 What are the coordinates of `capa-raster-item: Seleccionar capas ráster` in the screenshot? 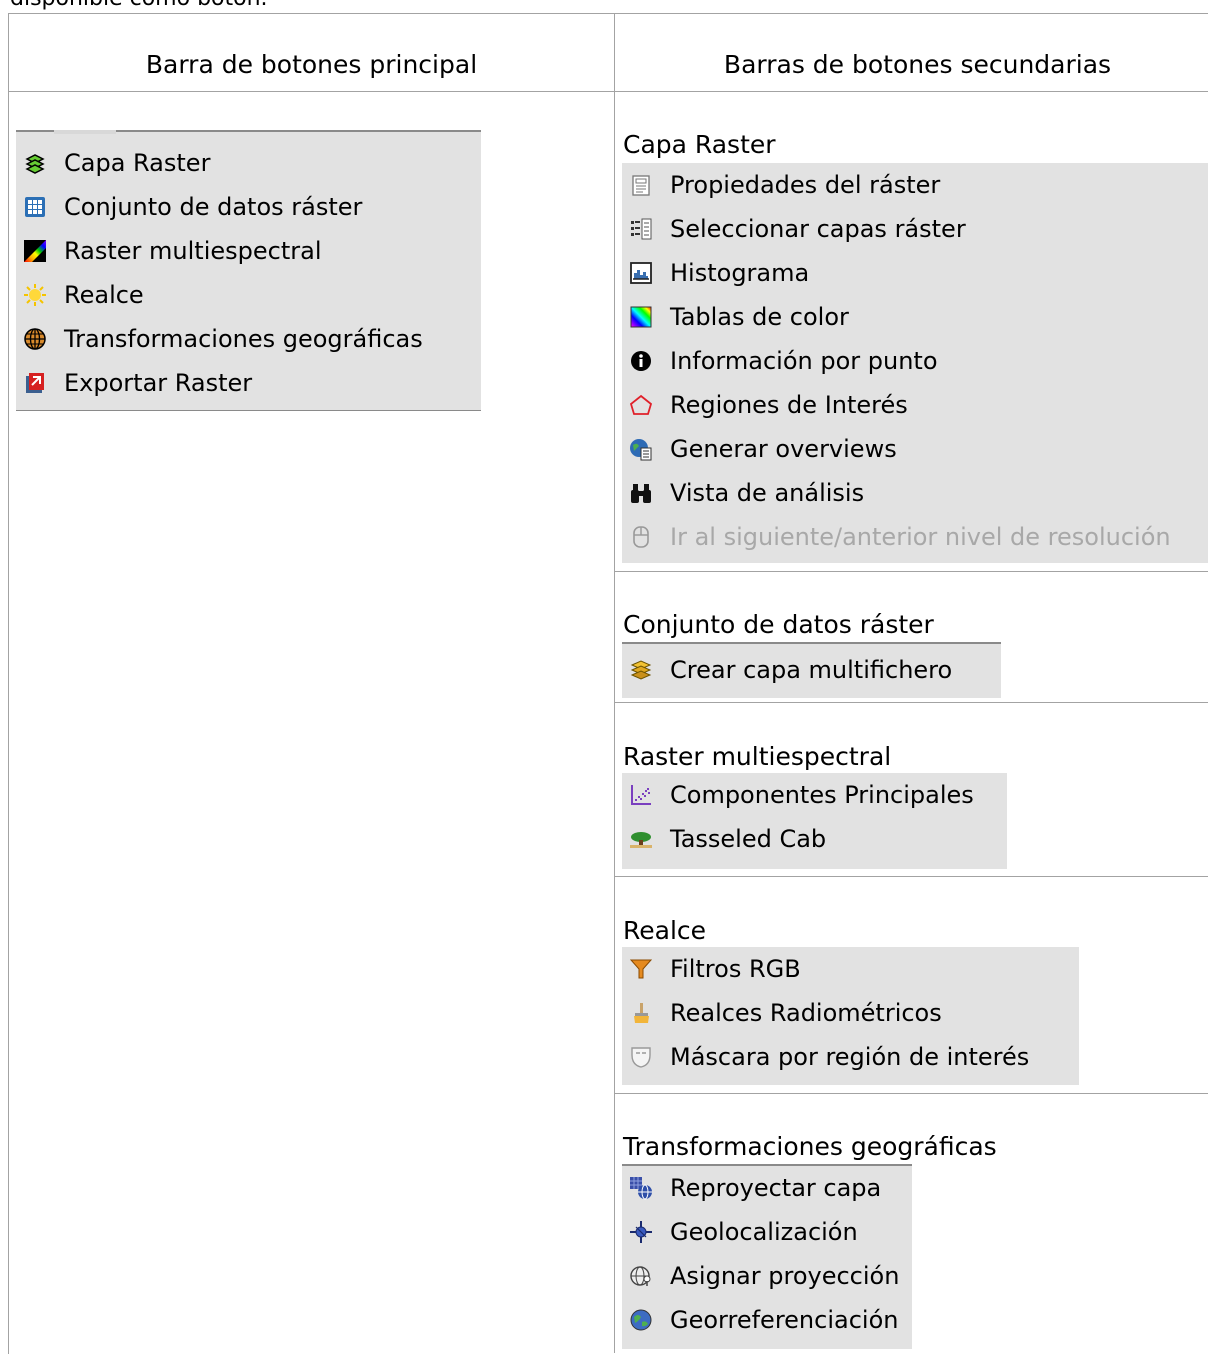 It's located at (915, 229).